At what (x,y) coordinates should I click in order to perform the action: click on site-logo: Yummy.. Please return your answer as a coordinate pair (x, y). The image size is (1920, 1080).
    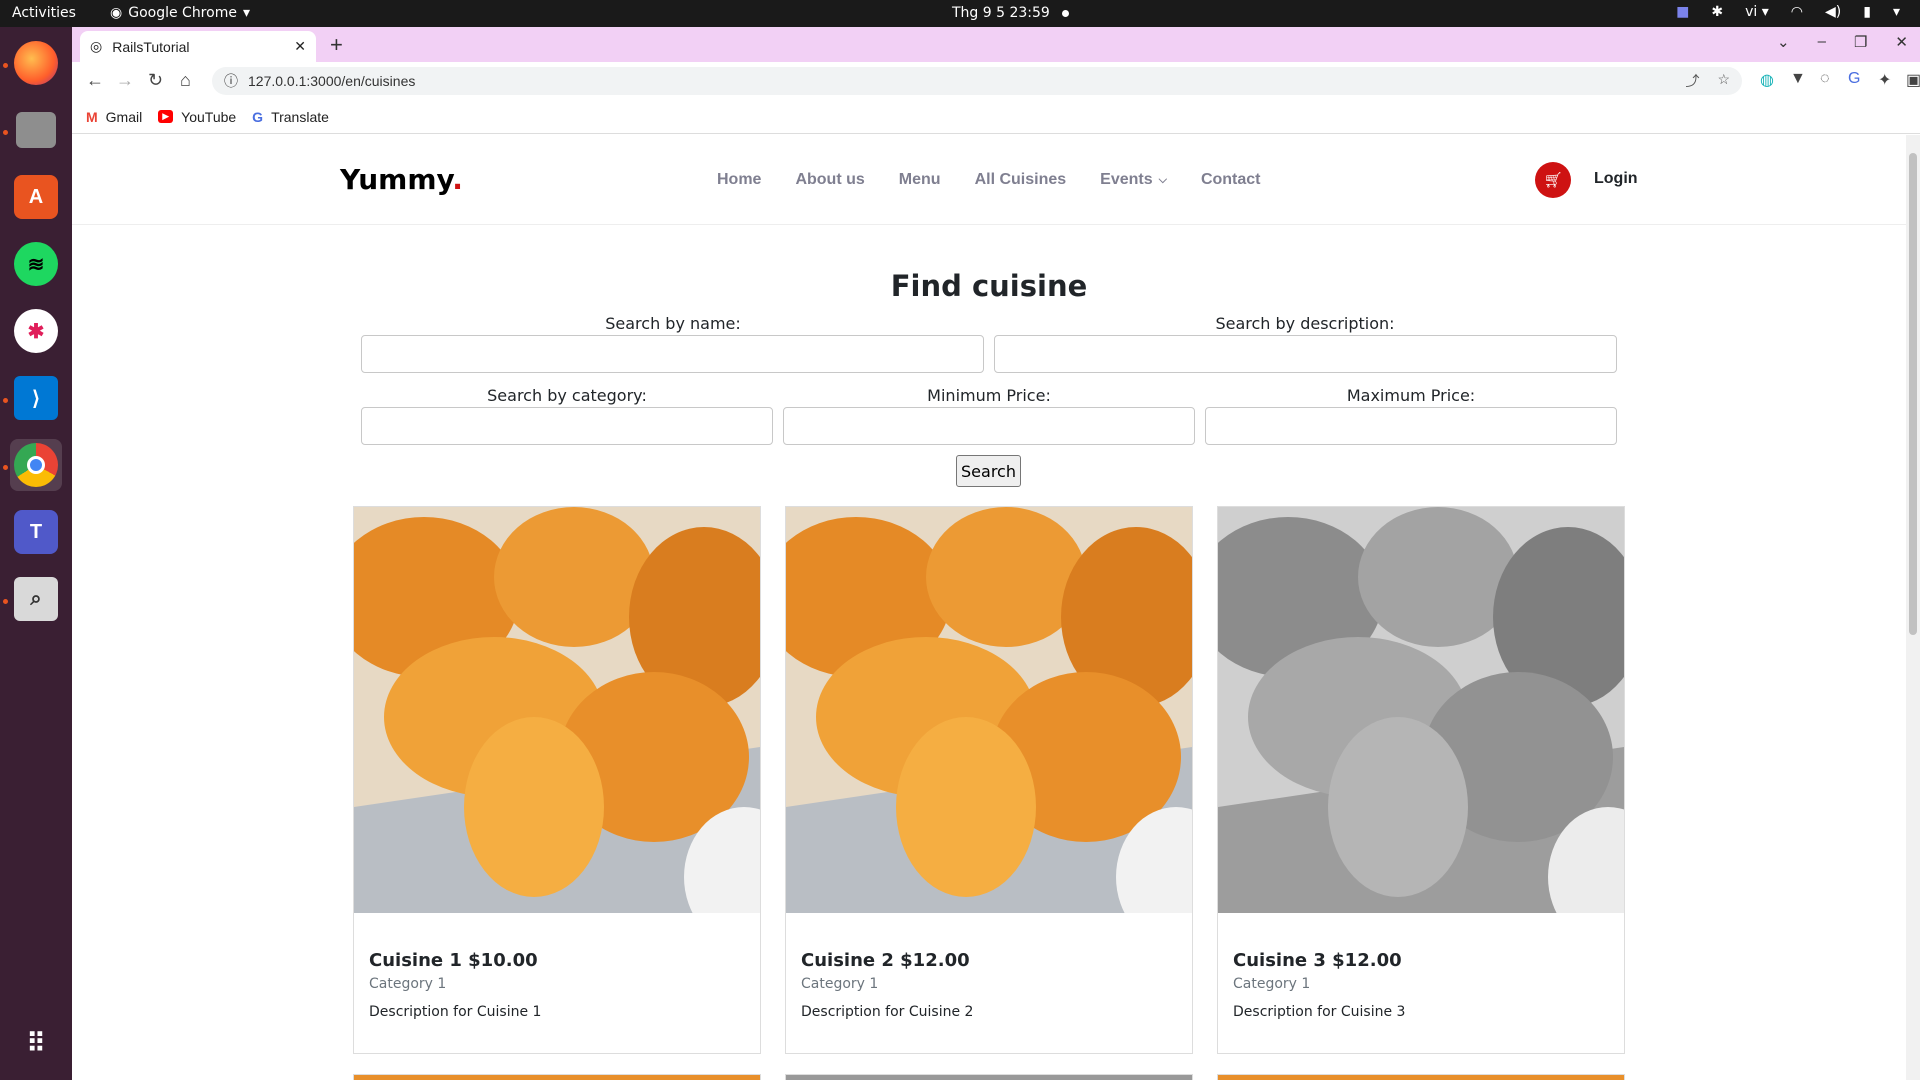
    Looking at the image, I should click on (401, 179).